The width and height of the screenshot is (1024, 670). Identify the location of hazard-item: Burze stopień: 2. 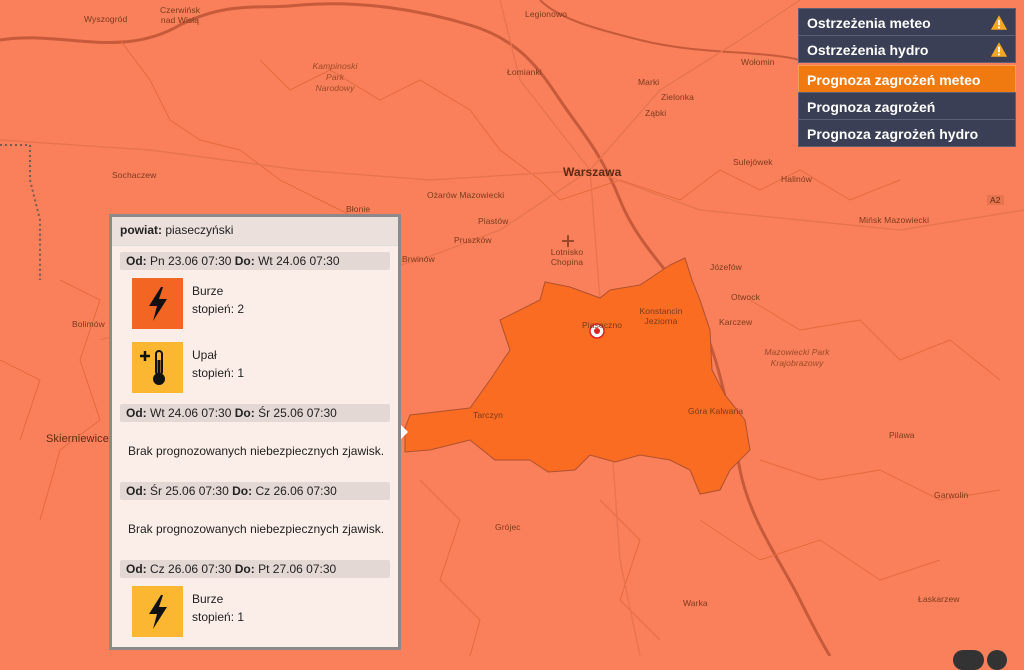
(264, 305).